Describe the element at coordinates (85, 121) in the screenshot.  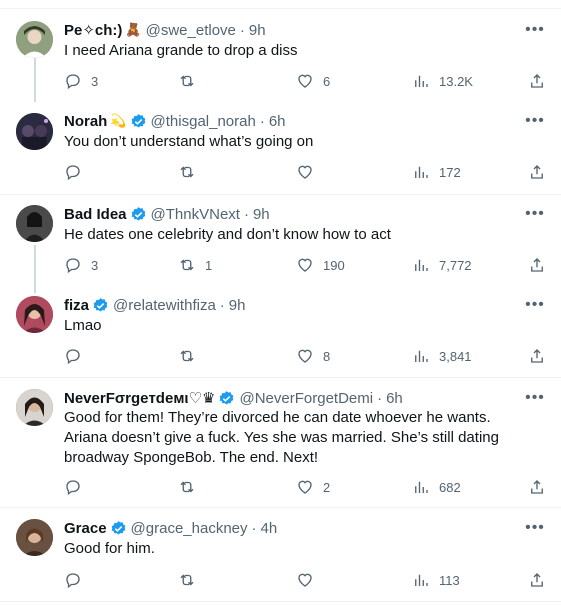
I see `display-name: Norah` at that location.